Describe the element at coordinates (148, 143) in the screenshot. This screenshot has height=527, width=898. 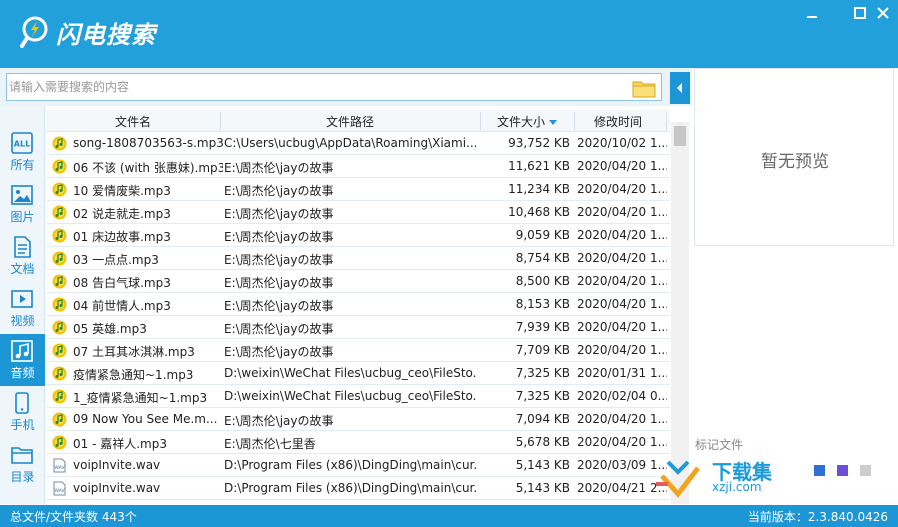
I see `file-name: song-1808703563-s.mp3` at that location.